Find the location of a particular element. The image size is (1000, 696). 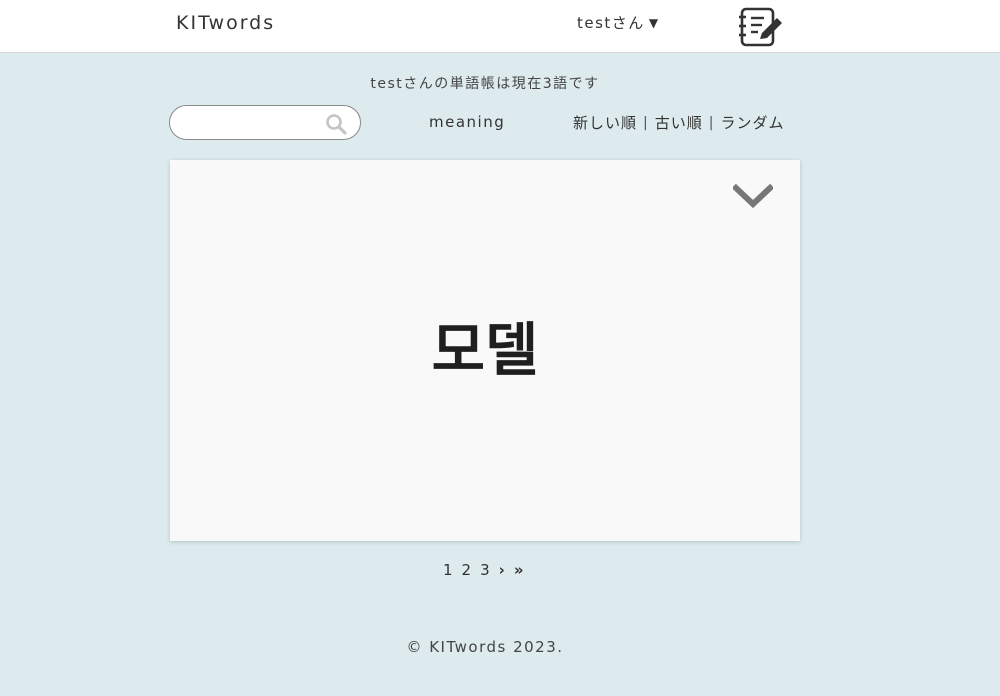

footer-copyright: © KITwords 2023. is located at coordinates (485, 647).